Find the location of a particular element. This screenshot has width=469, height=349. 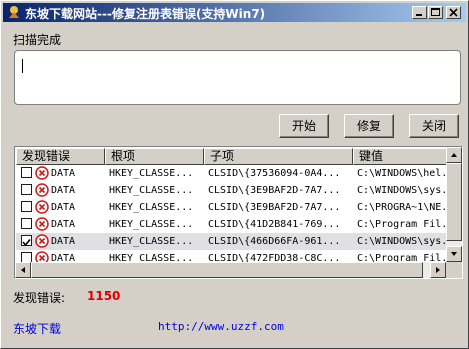

column-header-subkey: 子项 is located at coordinates (278, 156).